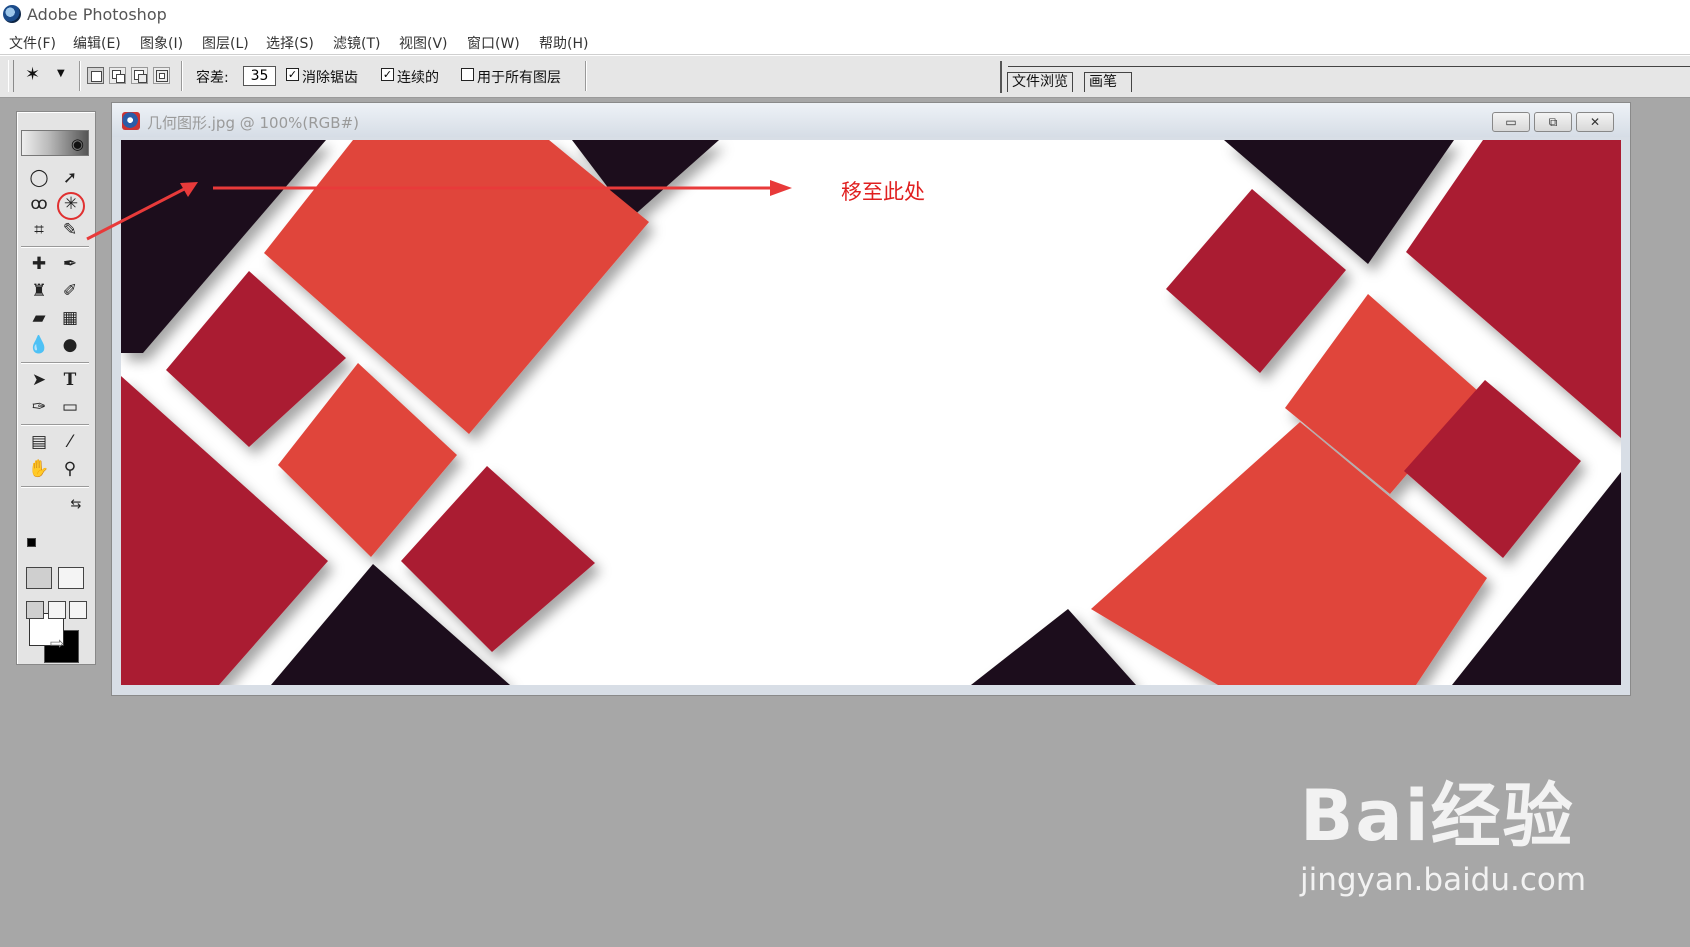  What do you see at coordinates (1437, 816) in the screenshot?
I see `baidu-watermark-logo: Bai经验` at bounding box center [1437, 816].